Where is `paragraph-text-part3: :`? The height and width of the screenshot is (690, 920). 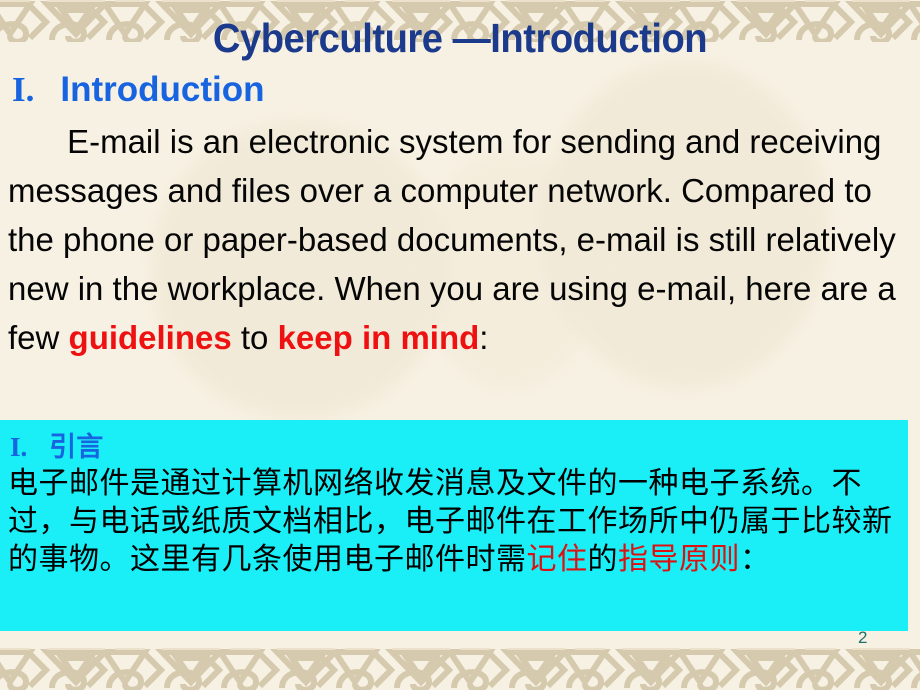 paragraph-text-part3: : is located at coordinates (484, 338).